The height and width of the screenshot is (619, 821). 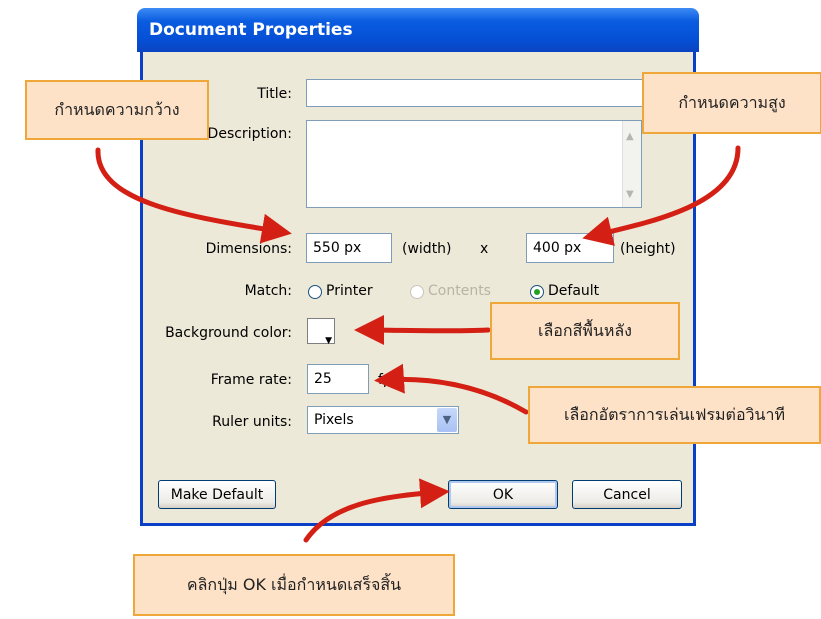 What do you see at coordinates (674, 415) in the screenshot?
I see `callout-frame-rate: เลือกอัตราการเล่นเฟรมต่อวินาที` at bounding box center [674, 415].